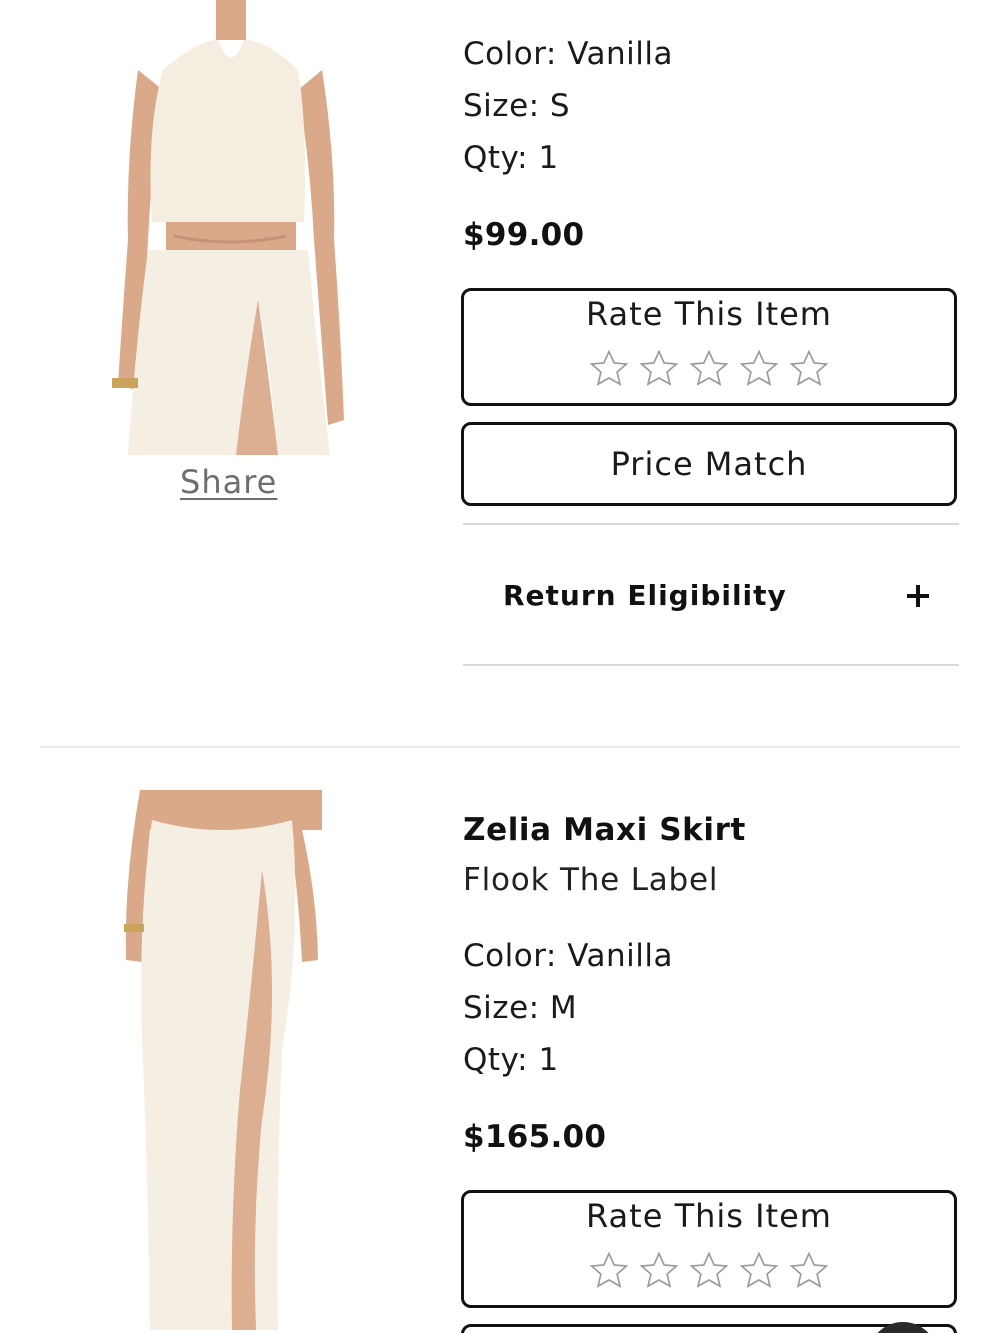 This screenshot has height=1333, width=1000. I want to click on item-separator, so click(500, 747).